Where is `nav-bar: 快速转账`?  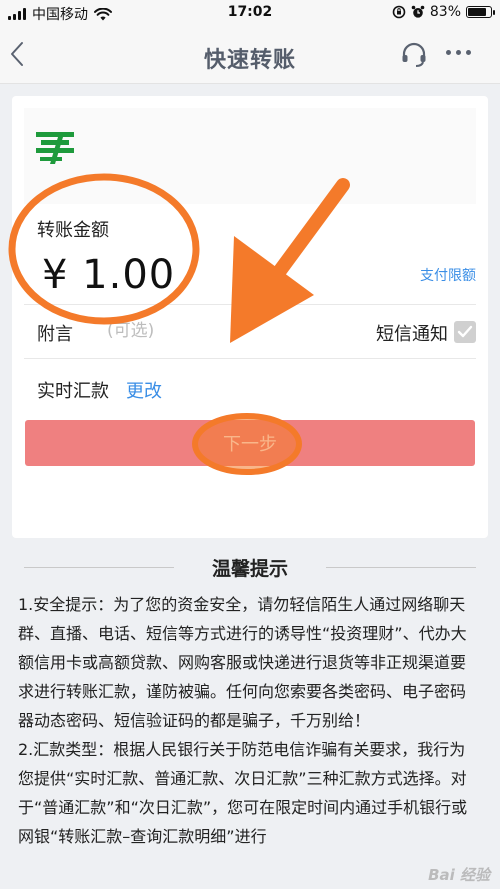 nav-bar: 快速转账 is located at coordinates (250, 55).